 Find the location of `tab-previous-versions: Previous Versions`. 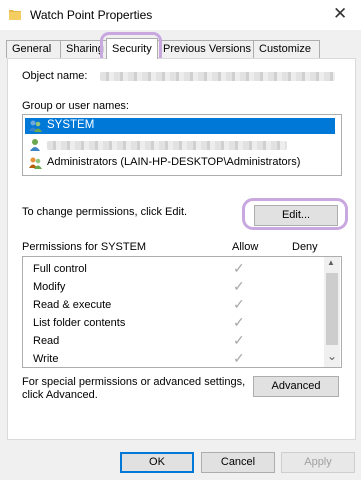

tab-previous-versions: Previous Versions is located at coordinates (206, 49).